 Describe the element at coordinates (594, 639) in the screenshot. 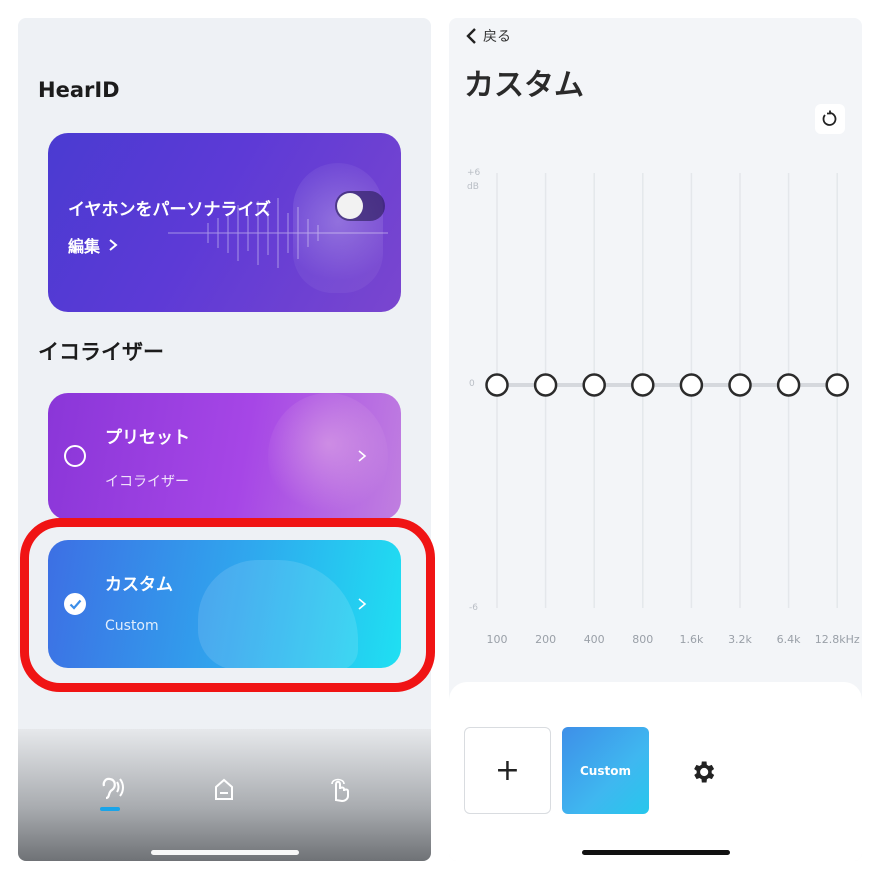

I see `eq-frequency-label: 400` at that location.